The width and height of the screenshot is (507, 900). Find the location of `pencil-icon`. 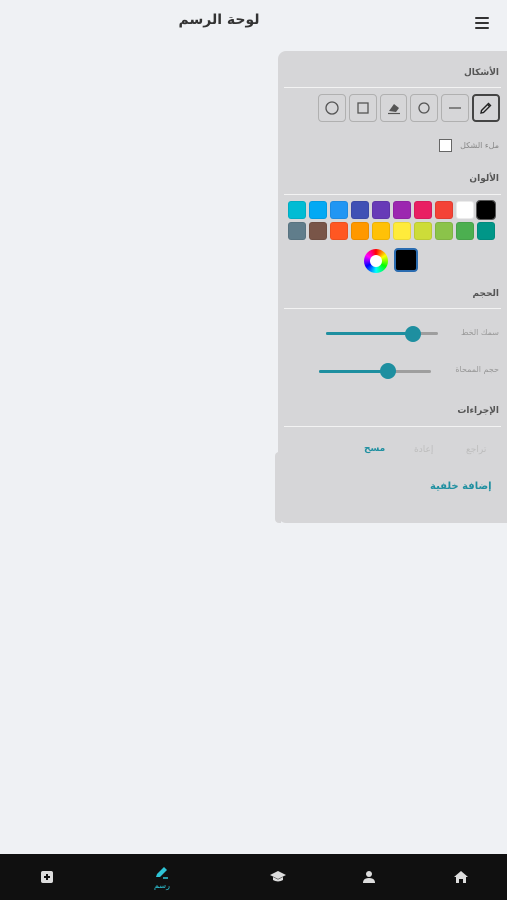

pencil-icon is located at coordinates (486, 108).